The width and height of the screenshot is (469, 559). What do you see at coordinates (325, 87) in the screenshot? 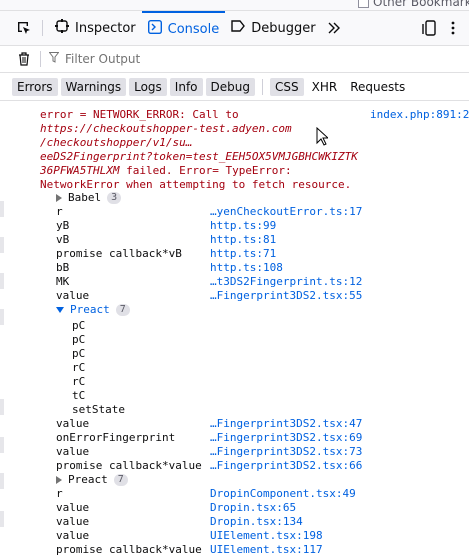
I see `filter-xhr: XHR` at bounding box center [325, 87].